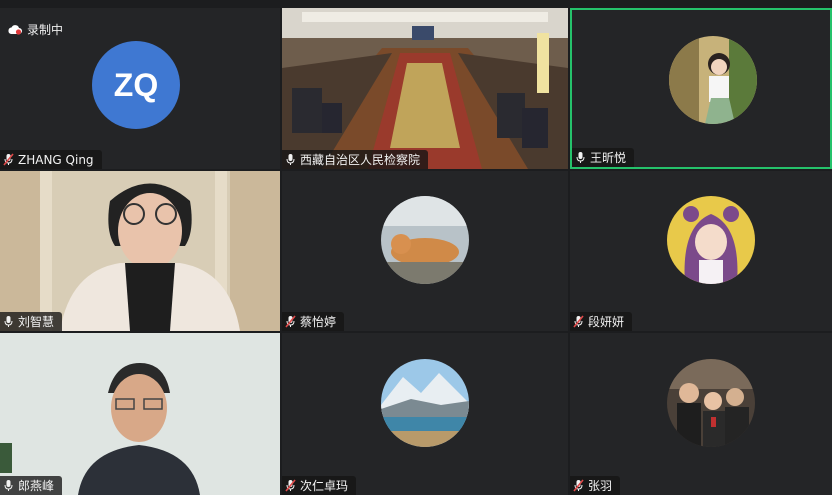  What do you see at coordinates (56, 159) in the screenshot?
I see `participant-name: ZHANG Qing` at bounding box center [56, 159].